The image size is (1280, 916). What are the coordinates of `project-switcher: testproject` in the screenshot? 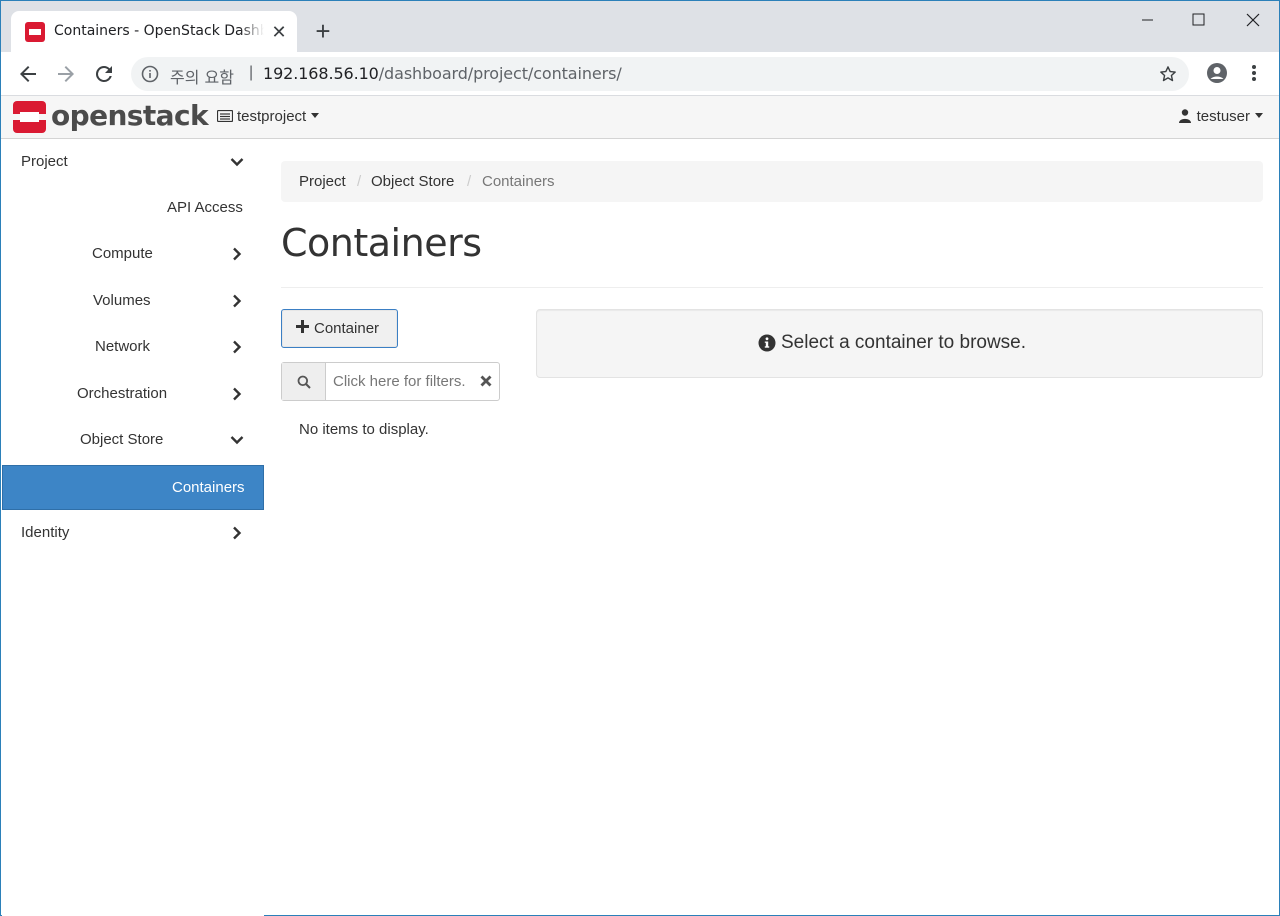 It's located at (268, 116).